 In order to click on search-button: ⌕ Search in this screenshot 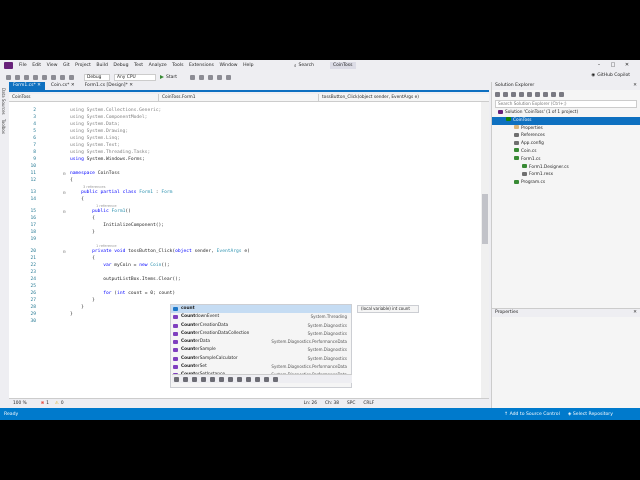, I will do `click(310, 65)`.